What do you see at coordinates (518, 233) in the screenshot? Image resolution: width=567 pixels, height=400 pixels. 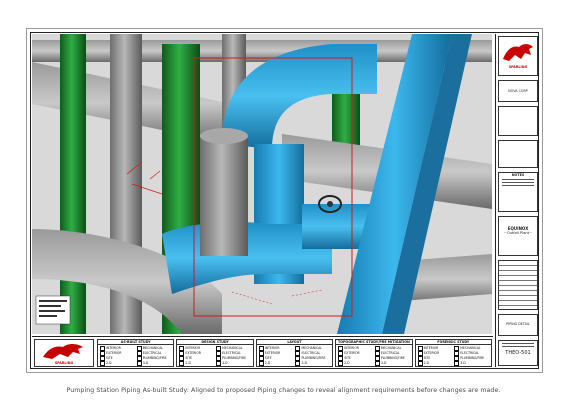 I see `project-subtitle: ~Outfall Plant~` at bounding box center [518, 233].